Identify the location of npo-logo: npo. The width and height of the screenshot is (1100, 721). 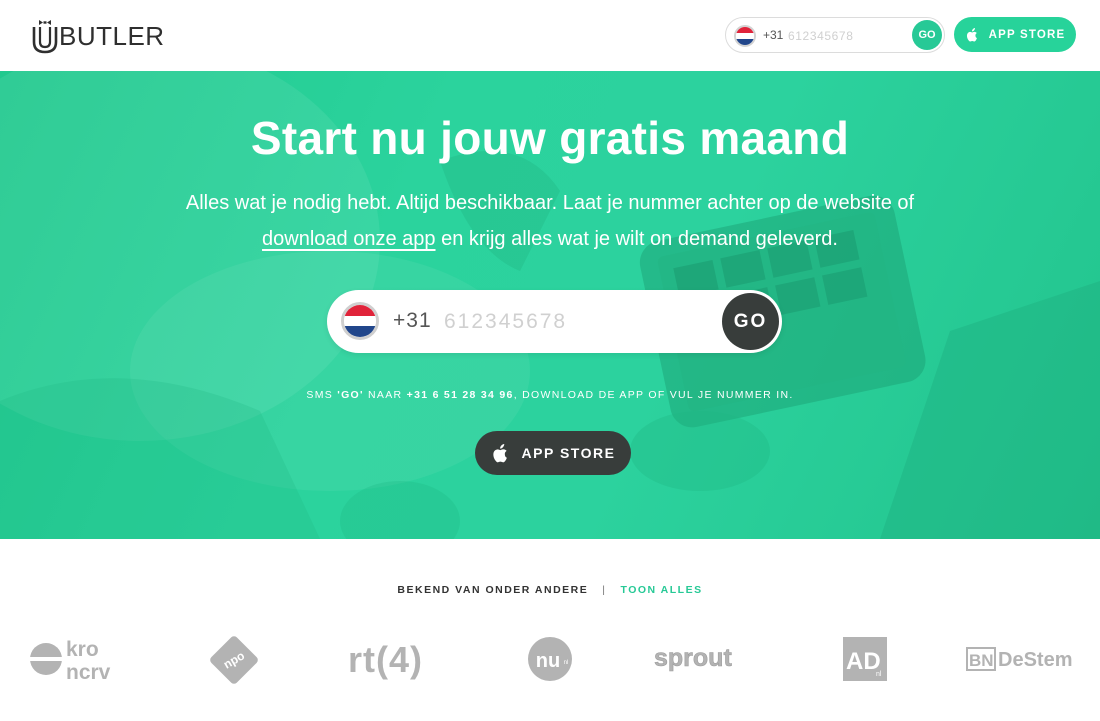
(234, 660).